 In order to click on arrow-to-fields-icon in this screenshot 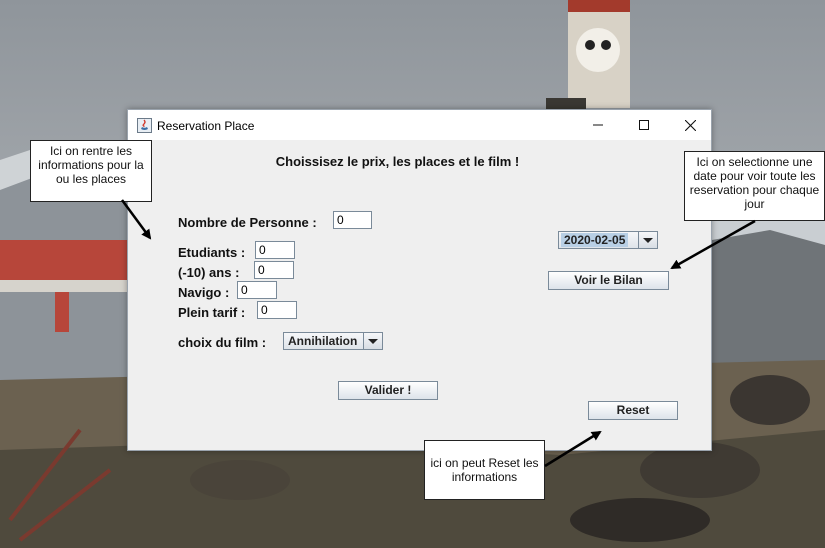, I will do `click(136, 219)`.